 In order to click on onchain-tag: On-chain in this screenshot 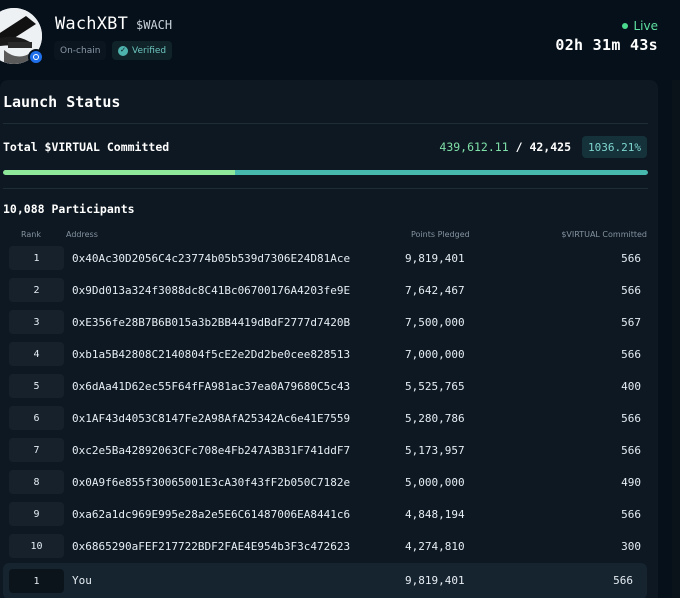, I will do `click(80, 50)`.